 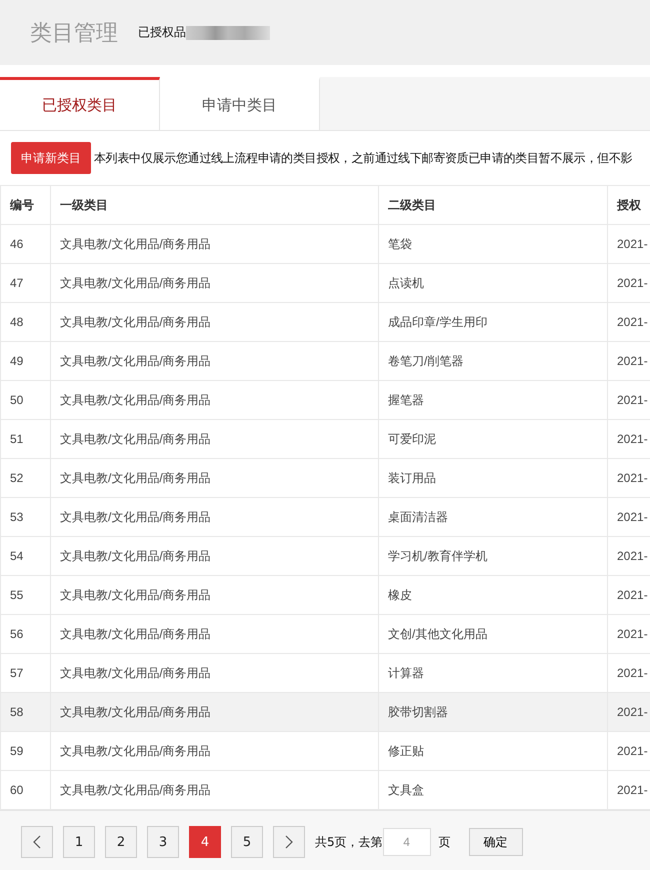 I want to click on table-cell: 胶带切割器, so click(x=418, y=711).